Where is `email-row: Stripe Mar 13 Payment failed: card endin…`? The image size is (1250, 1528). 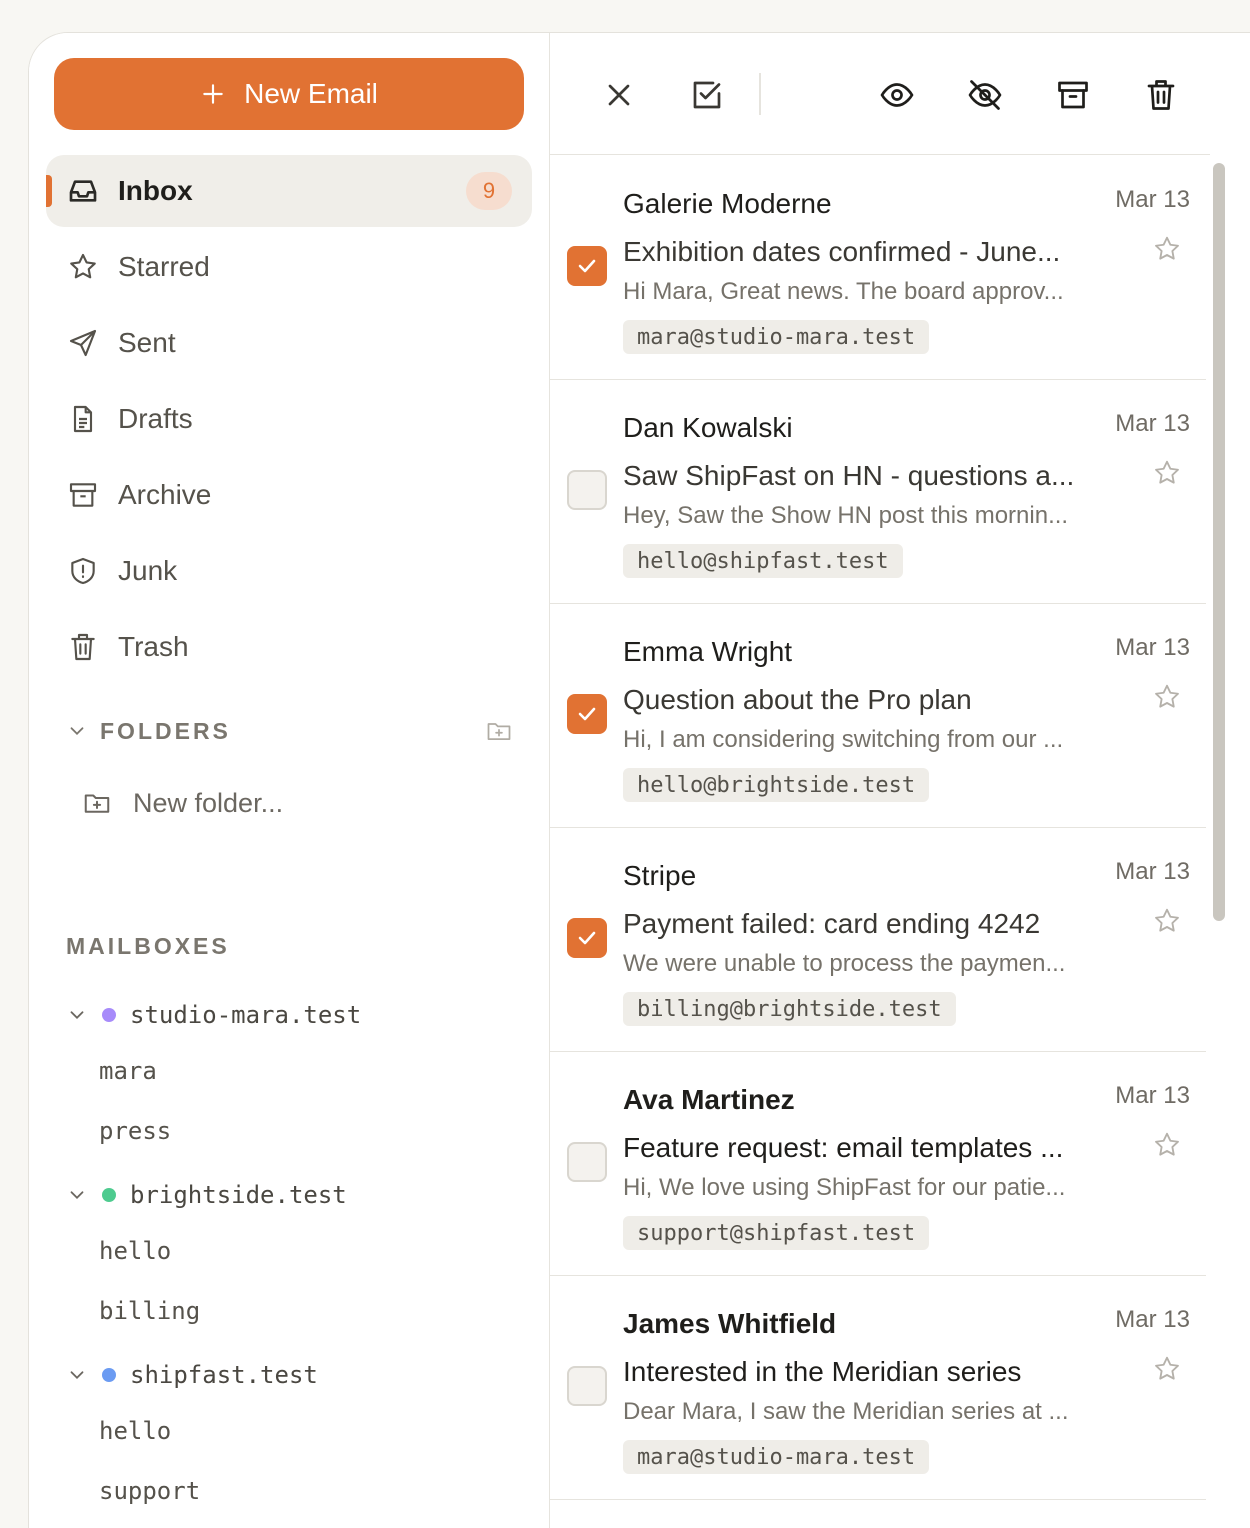
email-row: Stripe Mar 13 Payment failed: card endin… is located at coordinates (878, 940).